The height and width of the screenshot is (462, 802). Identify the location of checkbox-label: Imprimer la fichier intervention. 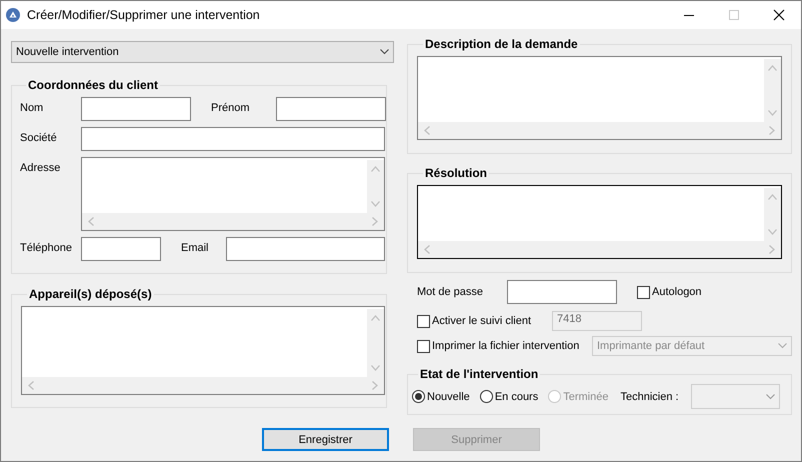
(506, 346).